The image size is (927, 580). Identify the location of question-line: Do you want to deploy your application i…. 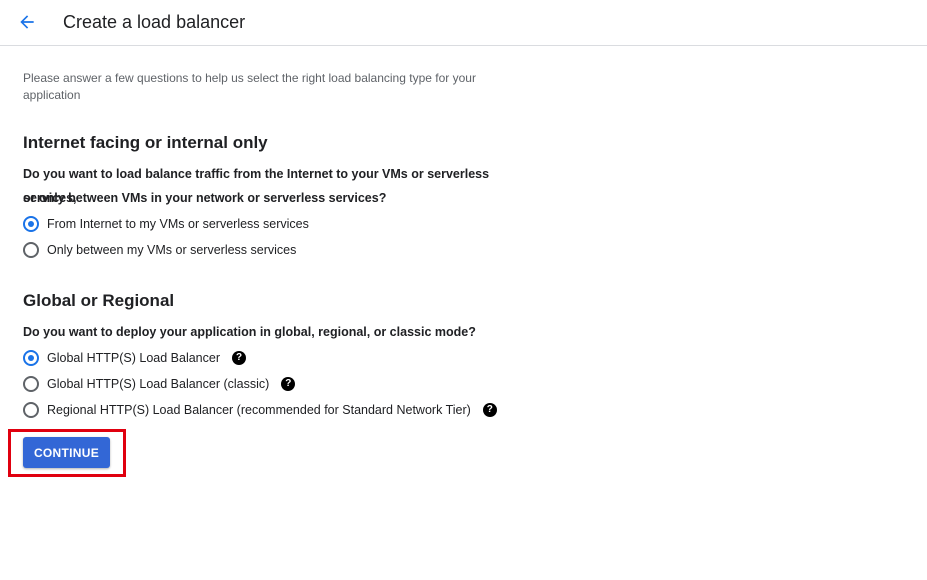
(249, 332).